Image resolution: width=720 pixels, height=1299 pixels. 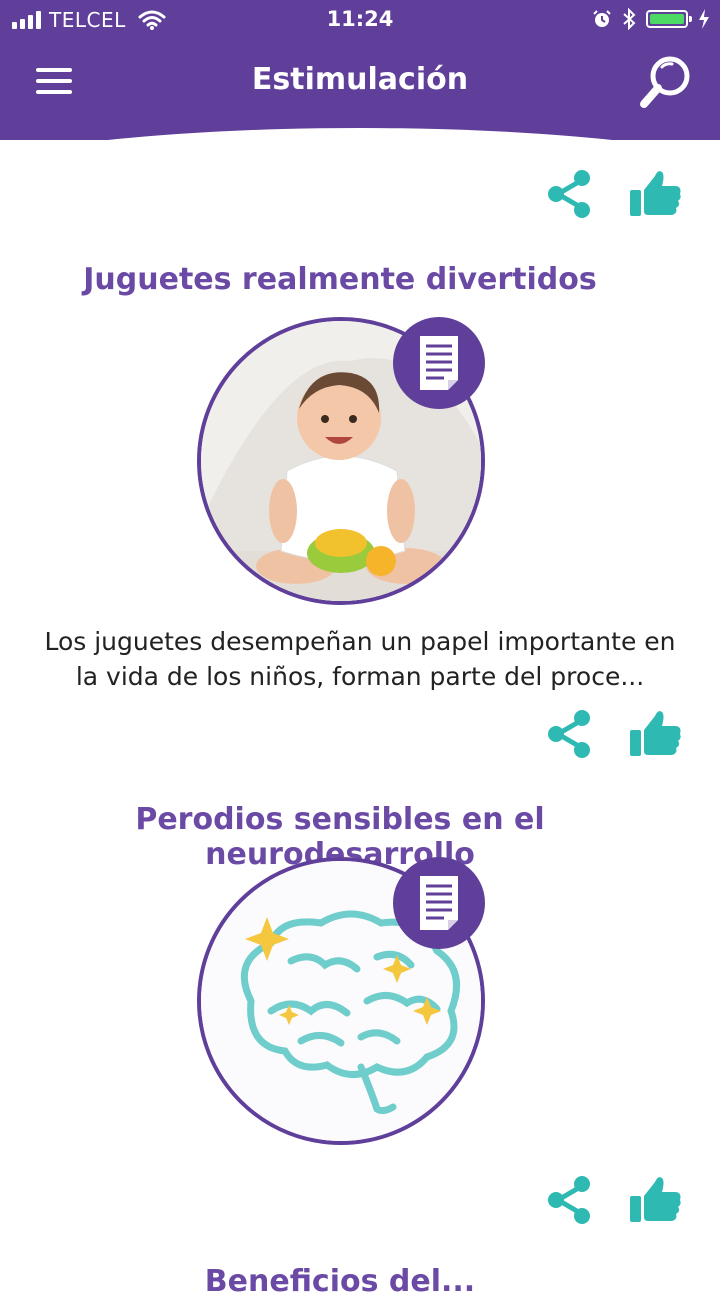 What do you see at coordinates (666, 82) in the screenshot?
I see `search-icon` at bounding box center [666, 82].